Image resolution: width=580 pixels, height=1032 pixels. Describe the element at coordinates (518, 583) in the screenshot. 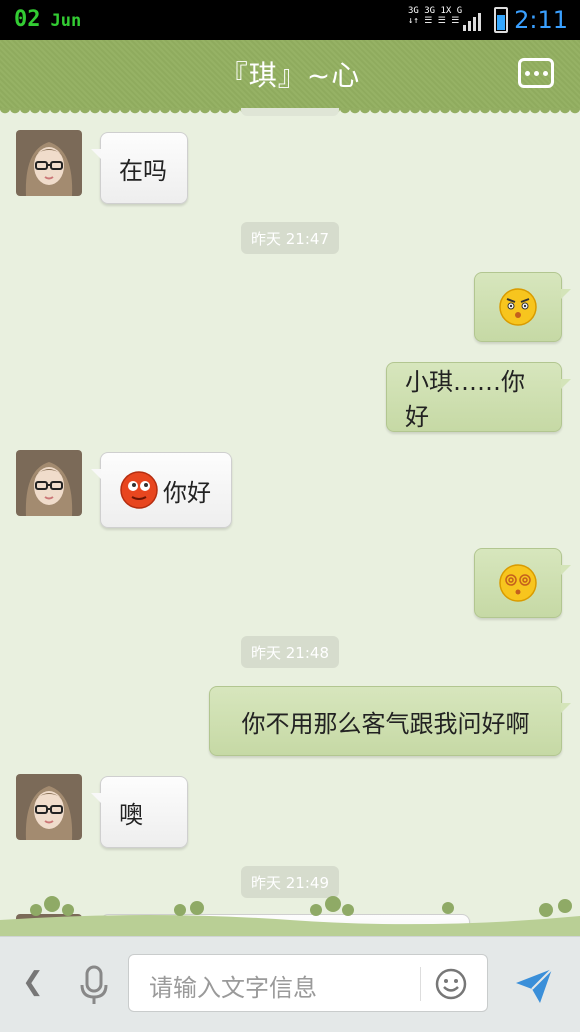

I see `dizzy-face-emoji-icon` at that location.